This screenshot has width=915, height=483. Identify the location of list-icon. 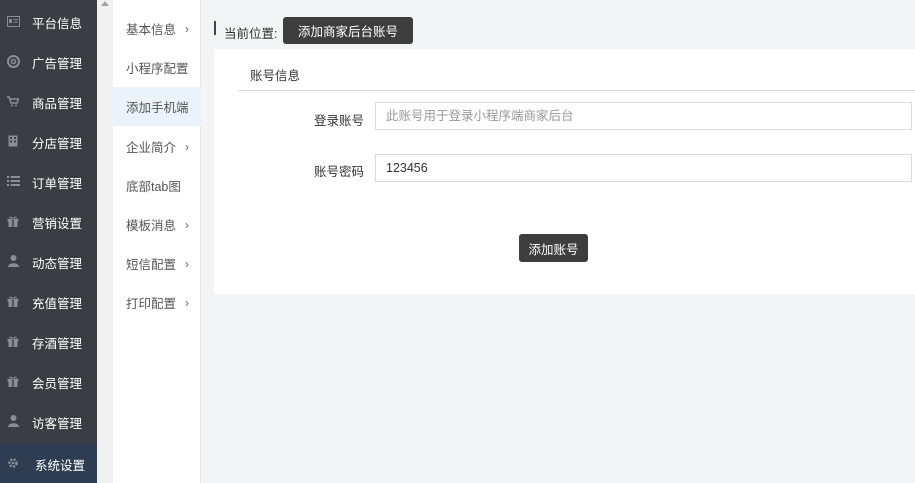
(13, 181).